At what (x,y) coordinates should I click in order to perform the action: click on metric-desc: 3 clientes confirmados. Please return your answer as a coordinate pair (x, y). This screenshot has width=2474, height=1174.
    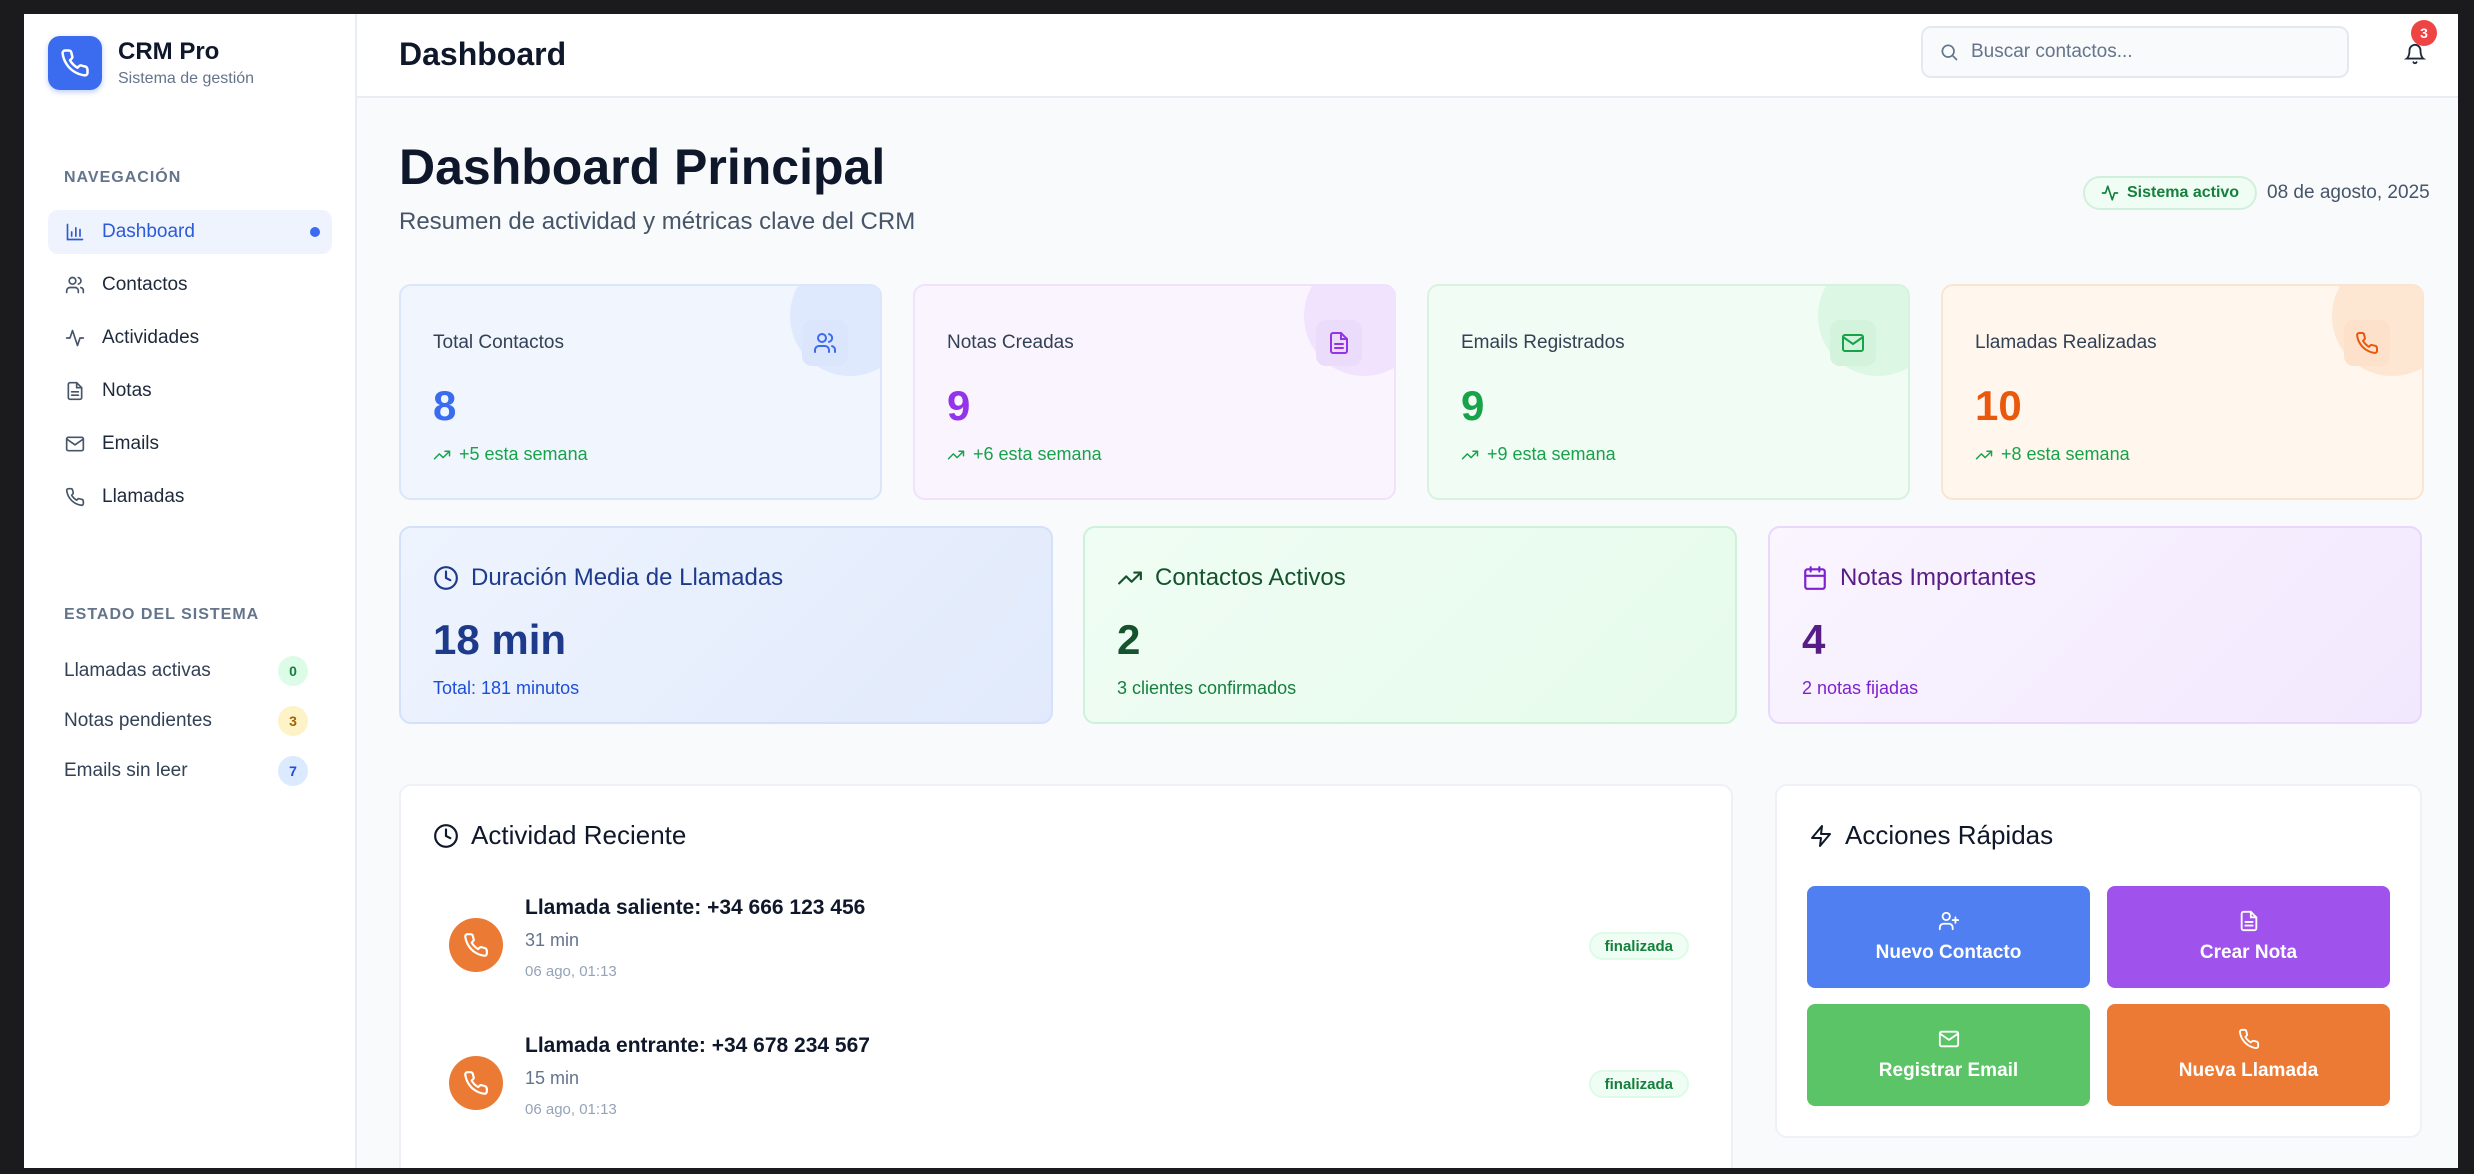
    Looking at the image, I should click on (1207, 688).